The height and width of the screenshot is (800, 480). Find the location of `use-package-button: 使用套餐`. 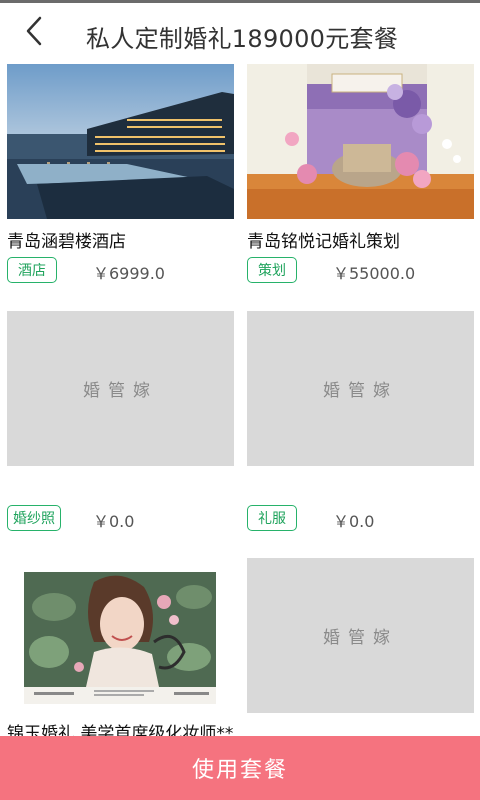

use-package-button: 使用套餐 is located at coordinates (240, 768).